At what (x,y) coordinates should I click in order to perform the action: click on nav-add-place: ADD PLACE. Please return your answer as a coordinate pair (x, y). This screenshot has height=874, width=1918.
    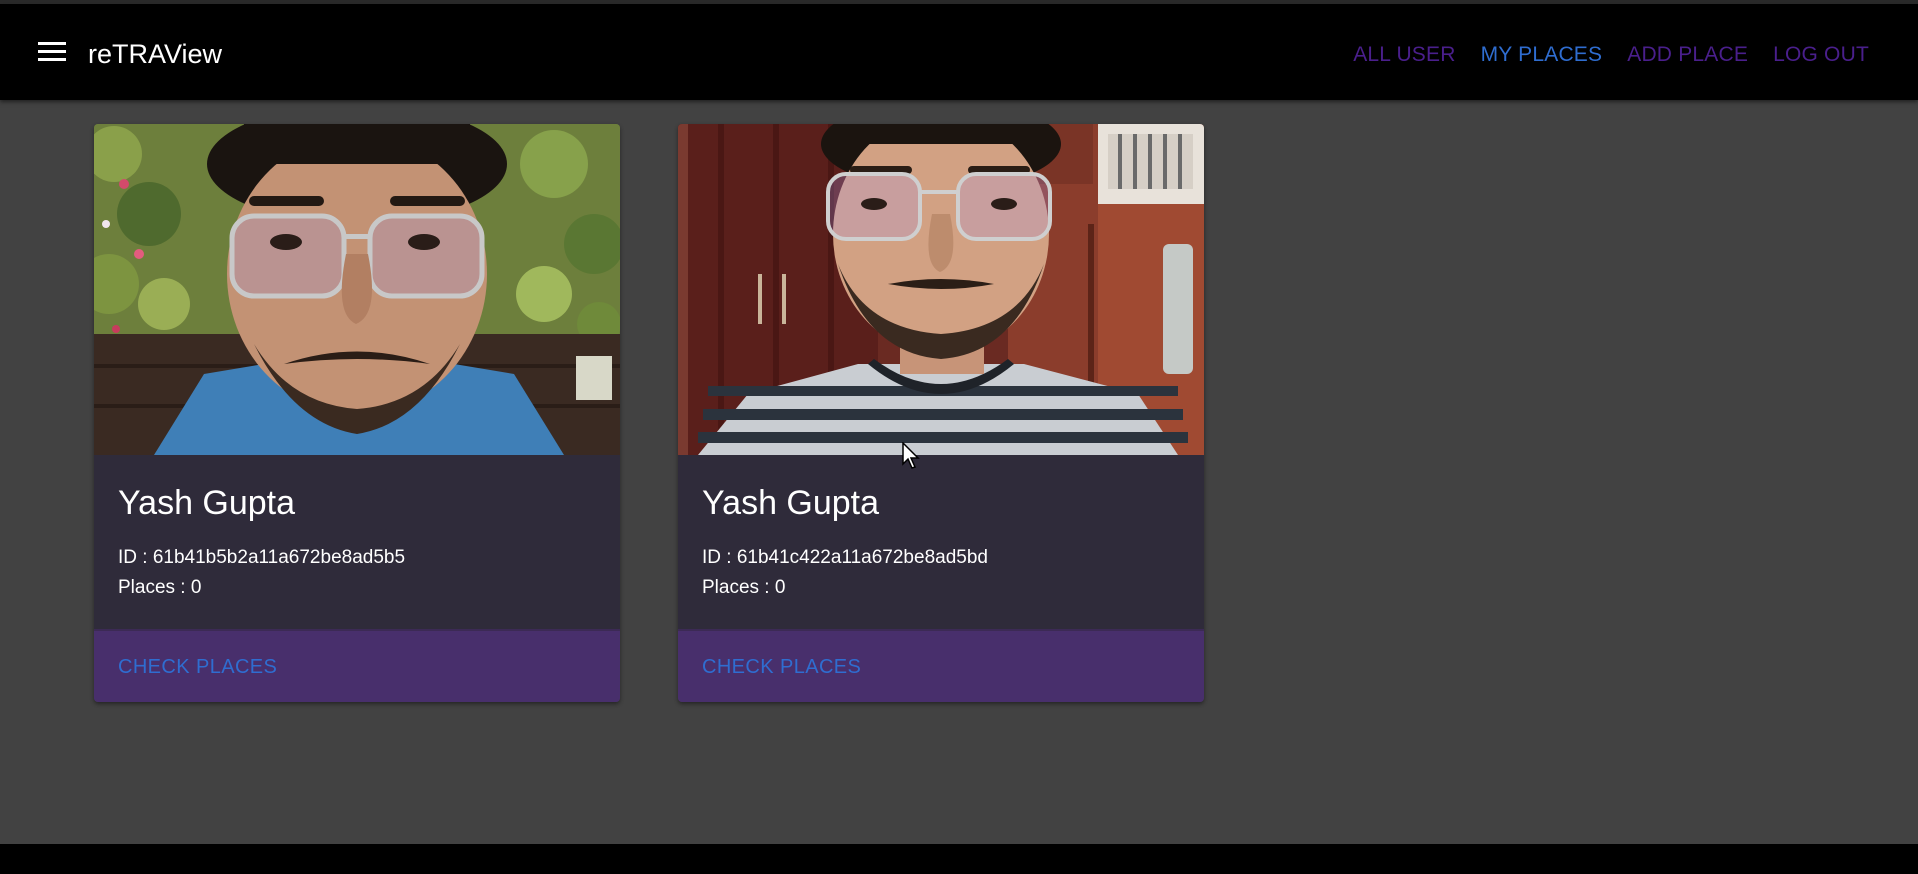
    Looking at the image, I should click on (1687, 55).